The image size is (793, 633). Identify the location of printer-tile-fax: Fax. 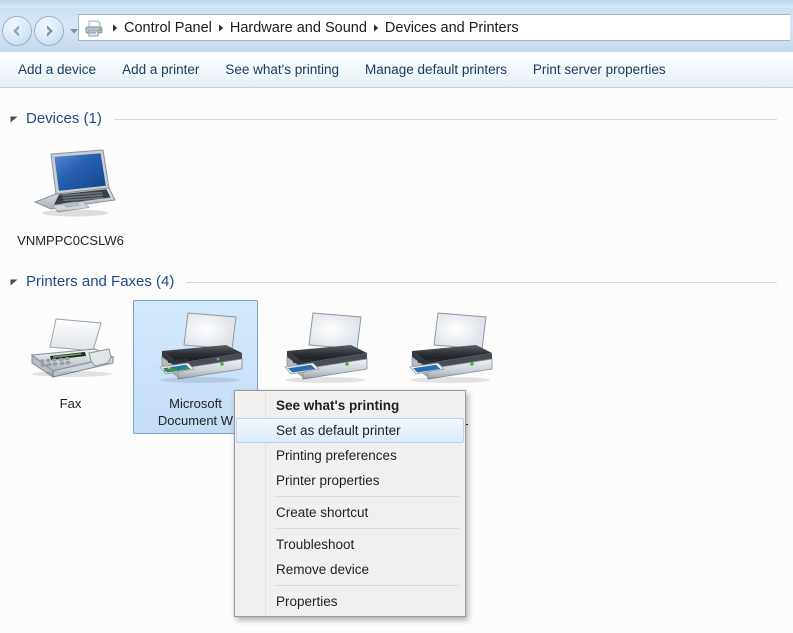
(70, 358).